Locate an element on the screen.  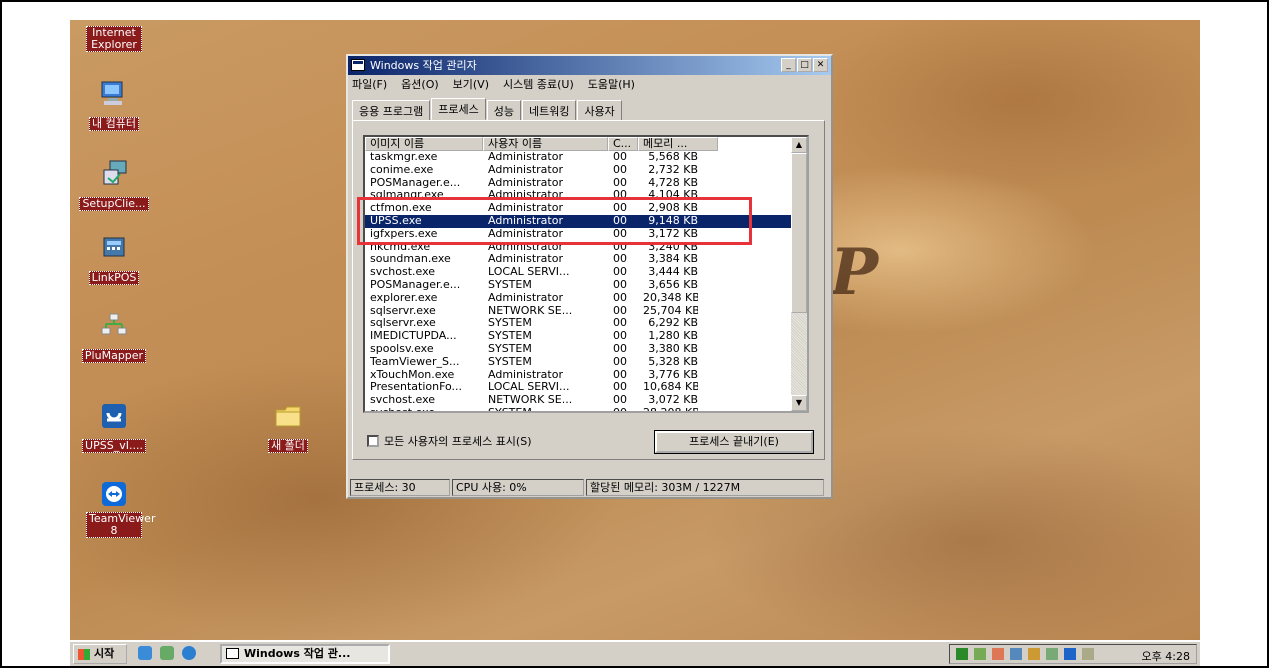
process-row: soundman.exe Administrator 00 3,384 KB is located at coordinates (586, 259).